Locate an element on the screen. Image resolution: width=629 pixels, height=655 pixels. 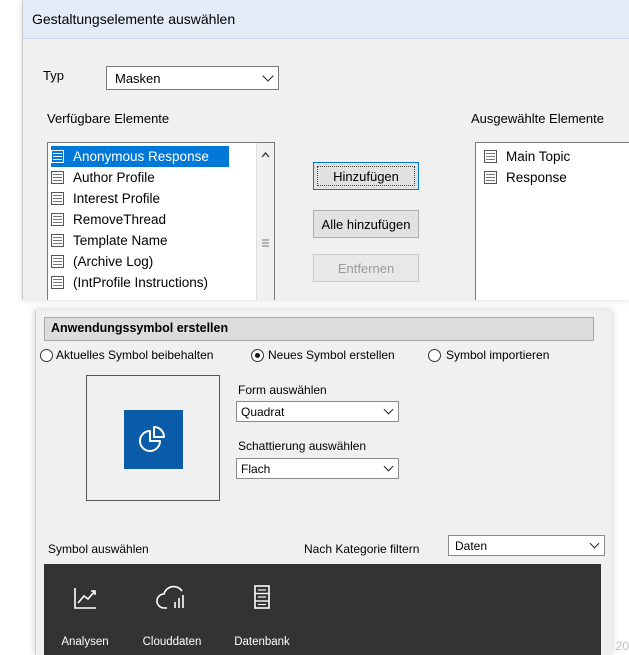
scroll-grip-icon is located at coordinates (265, 243).